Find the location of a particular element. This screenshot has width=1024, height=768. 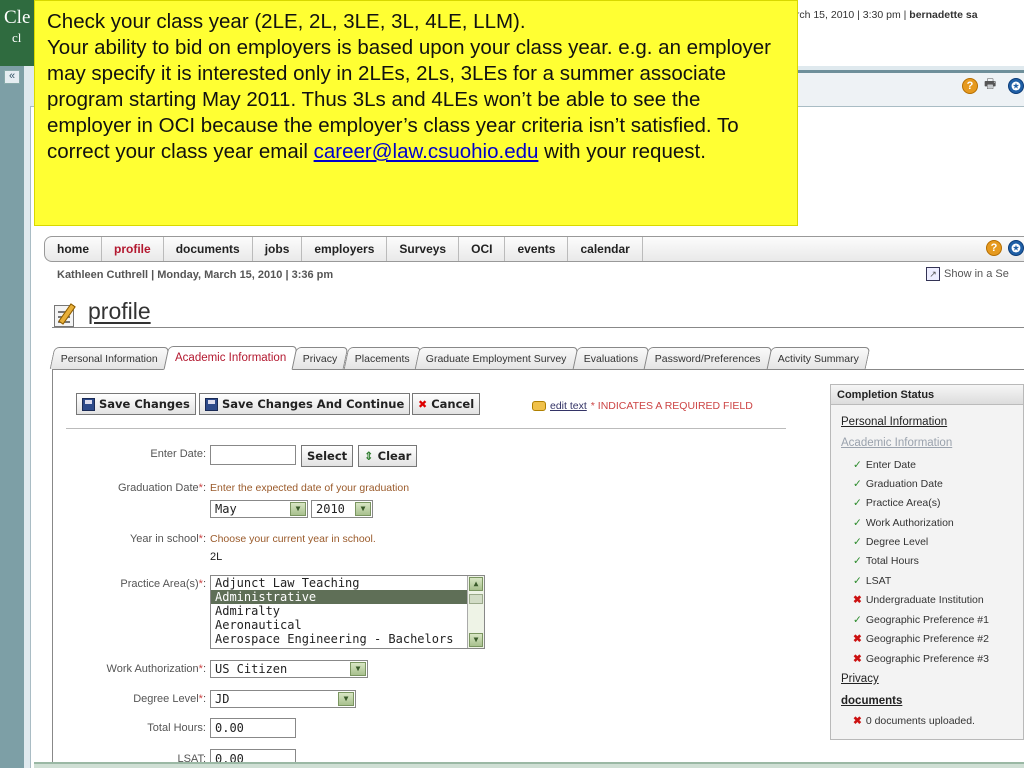

practice-areas-label: Practice Area(s)*: is located at coordinates (163, 584).